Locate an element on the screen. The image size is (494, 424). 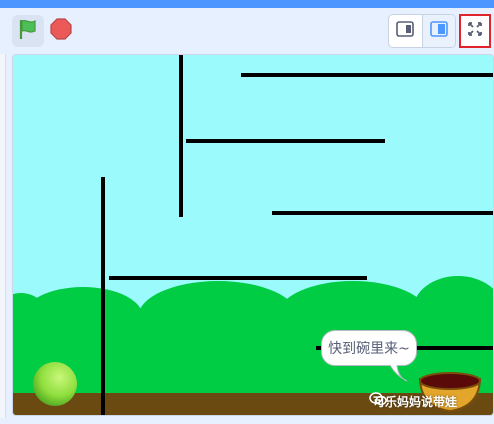
small-stage-button is located at coordinates (406, 31).